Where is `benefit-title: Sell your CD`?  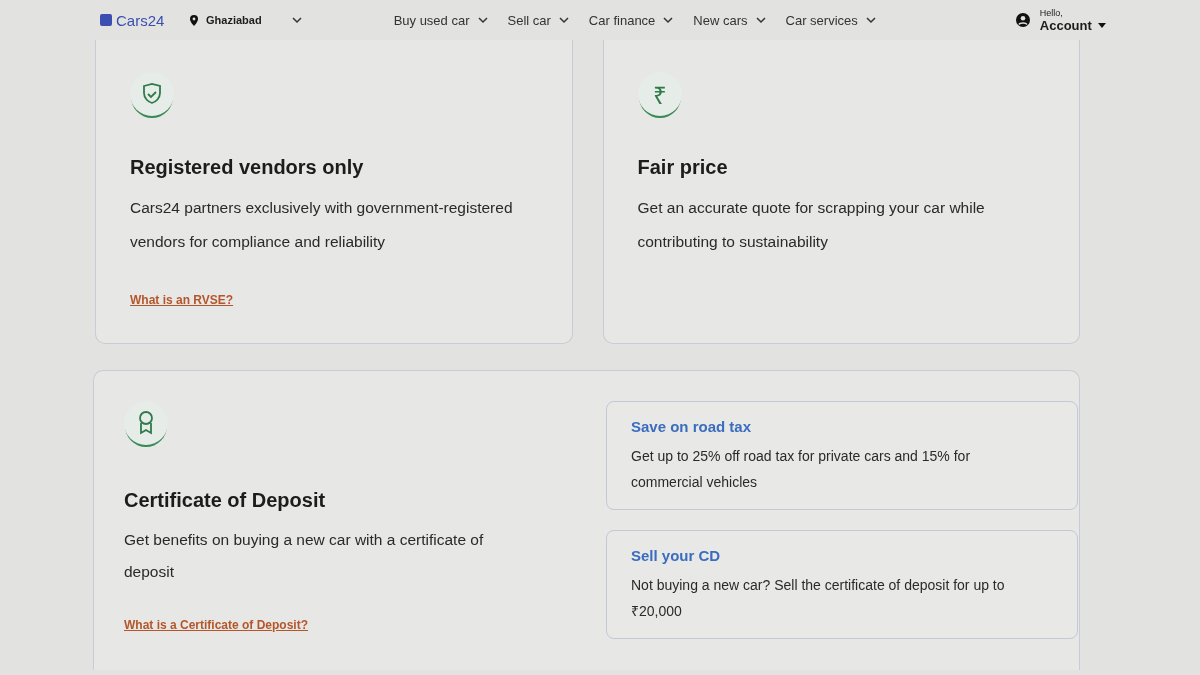
benefit-title: Sell your CD is located at coordinates (676, 555).